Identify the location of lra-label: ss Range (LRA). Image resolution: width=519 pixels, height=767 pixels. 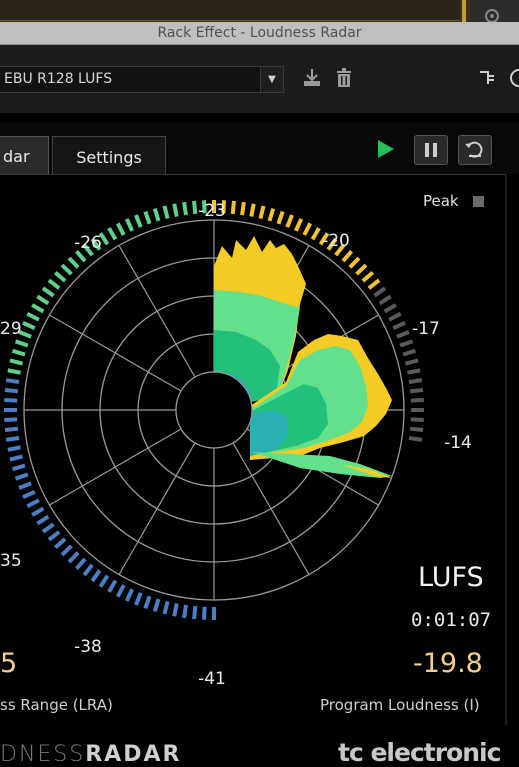
(56, 705).